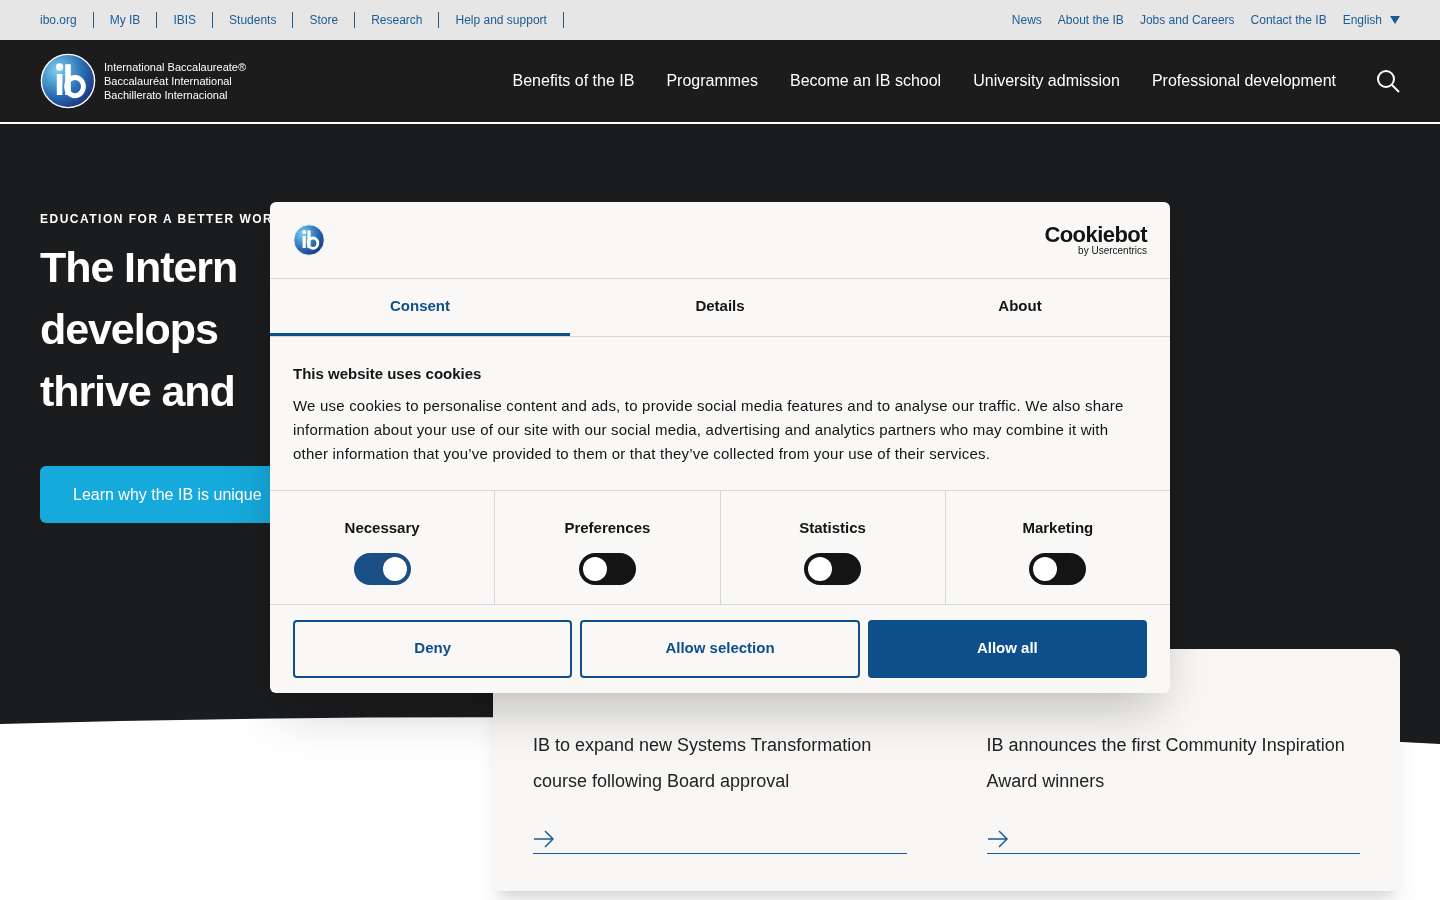  What do you see at coordinates (397, 20) in the screenshot?
I see `utility-link: Research` at bounding box center [397, 20].